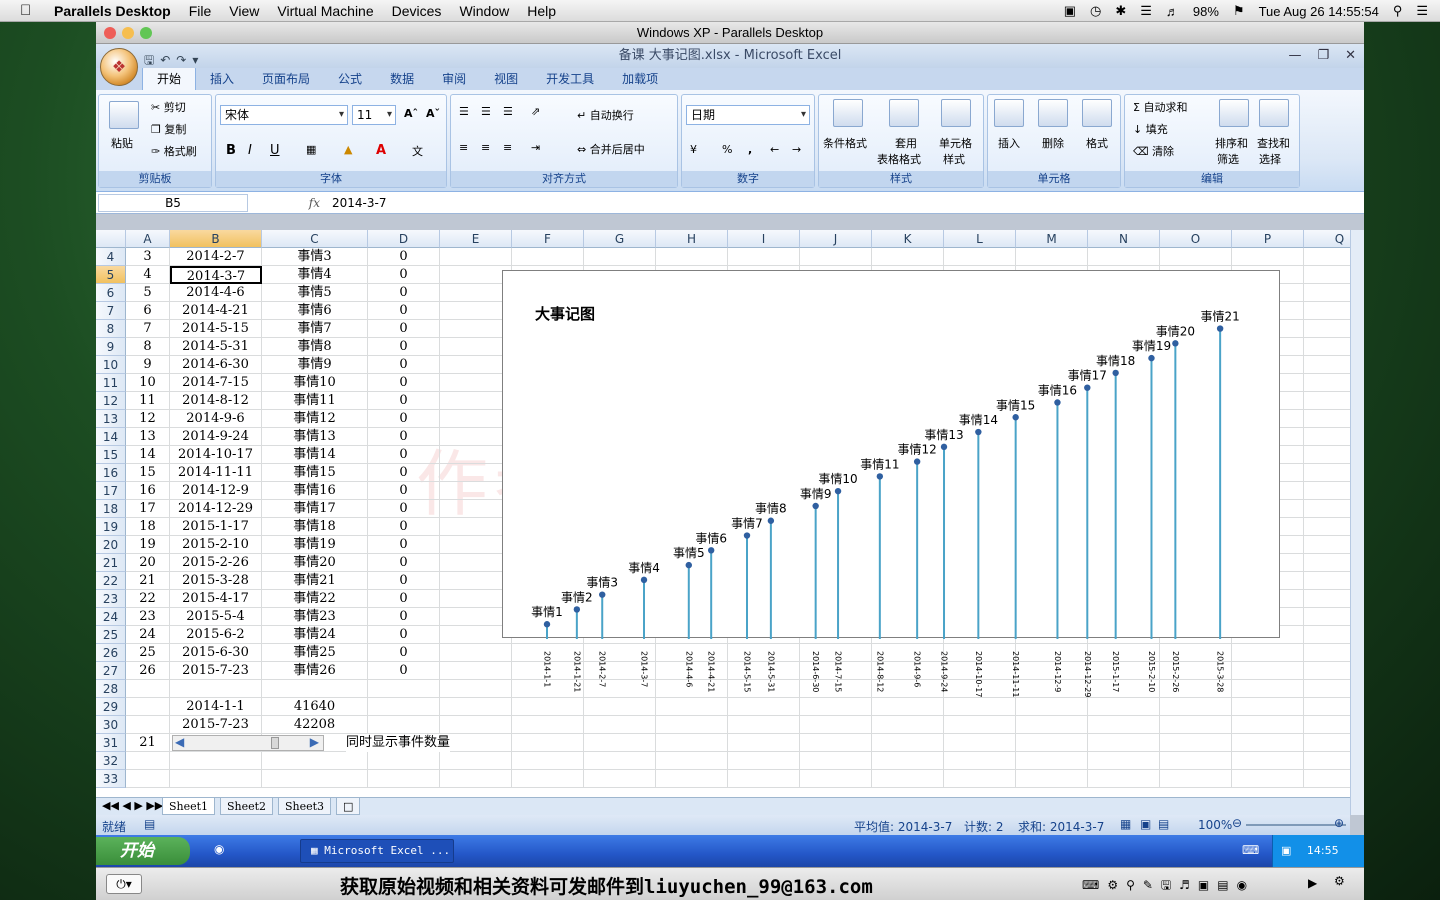  What do you see at coordinates (620, 743) in the screenshot?
I see `cell-g31` at bounding box center [620, 743].